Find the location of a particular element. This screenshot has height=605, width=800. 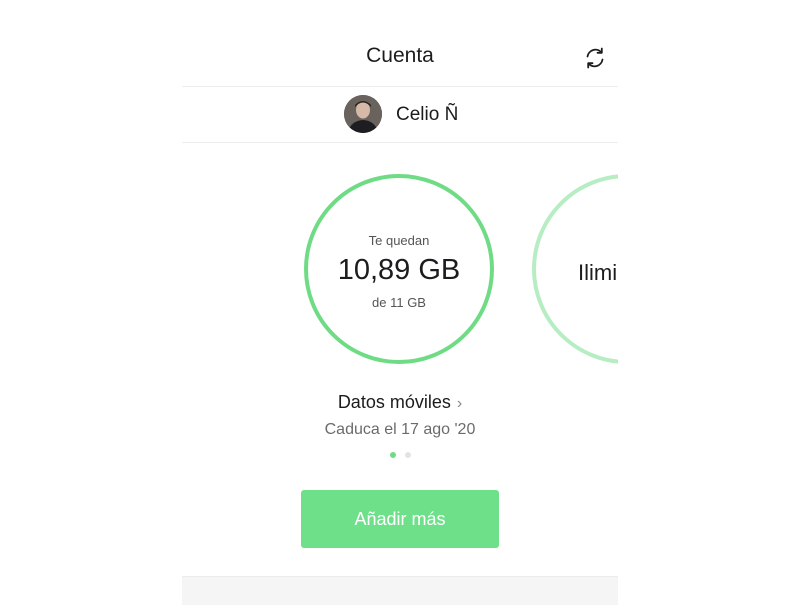

remaining-value: 10,89 GB is located at coordinates (399, 270).